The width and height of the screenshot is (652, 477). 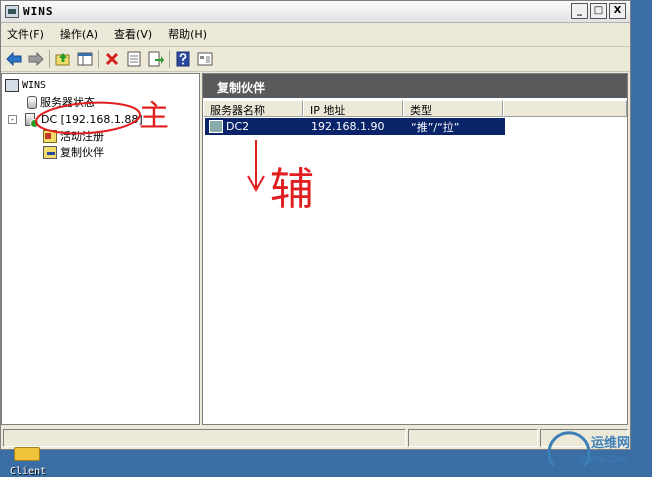 I want to click on tree-label: 服务器状态, so click(x=67, y=102).